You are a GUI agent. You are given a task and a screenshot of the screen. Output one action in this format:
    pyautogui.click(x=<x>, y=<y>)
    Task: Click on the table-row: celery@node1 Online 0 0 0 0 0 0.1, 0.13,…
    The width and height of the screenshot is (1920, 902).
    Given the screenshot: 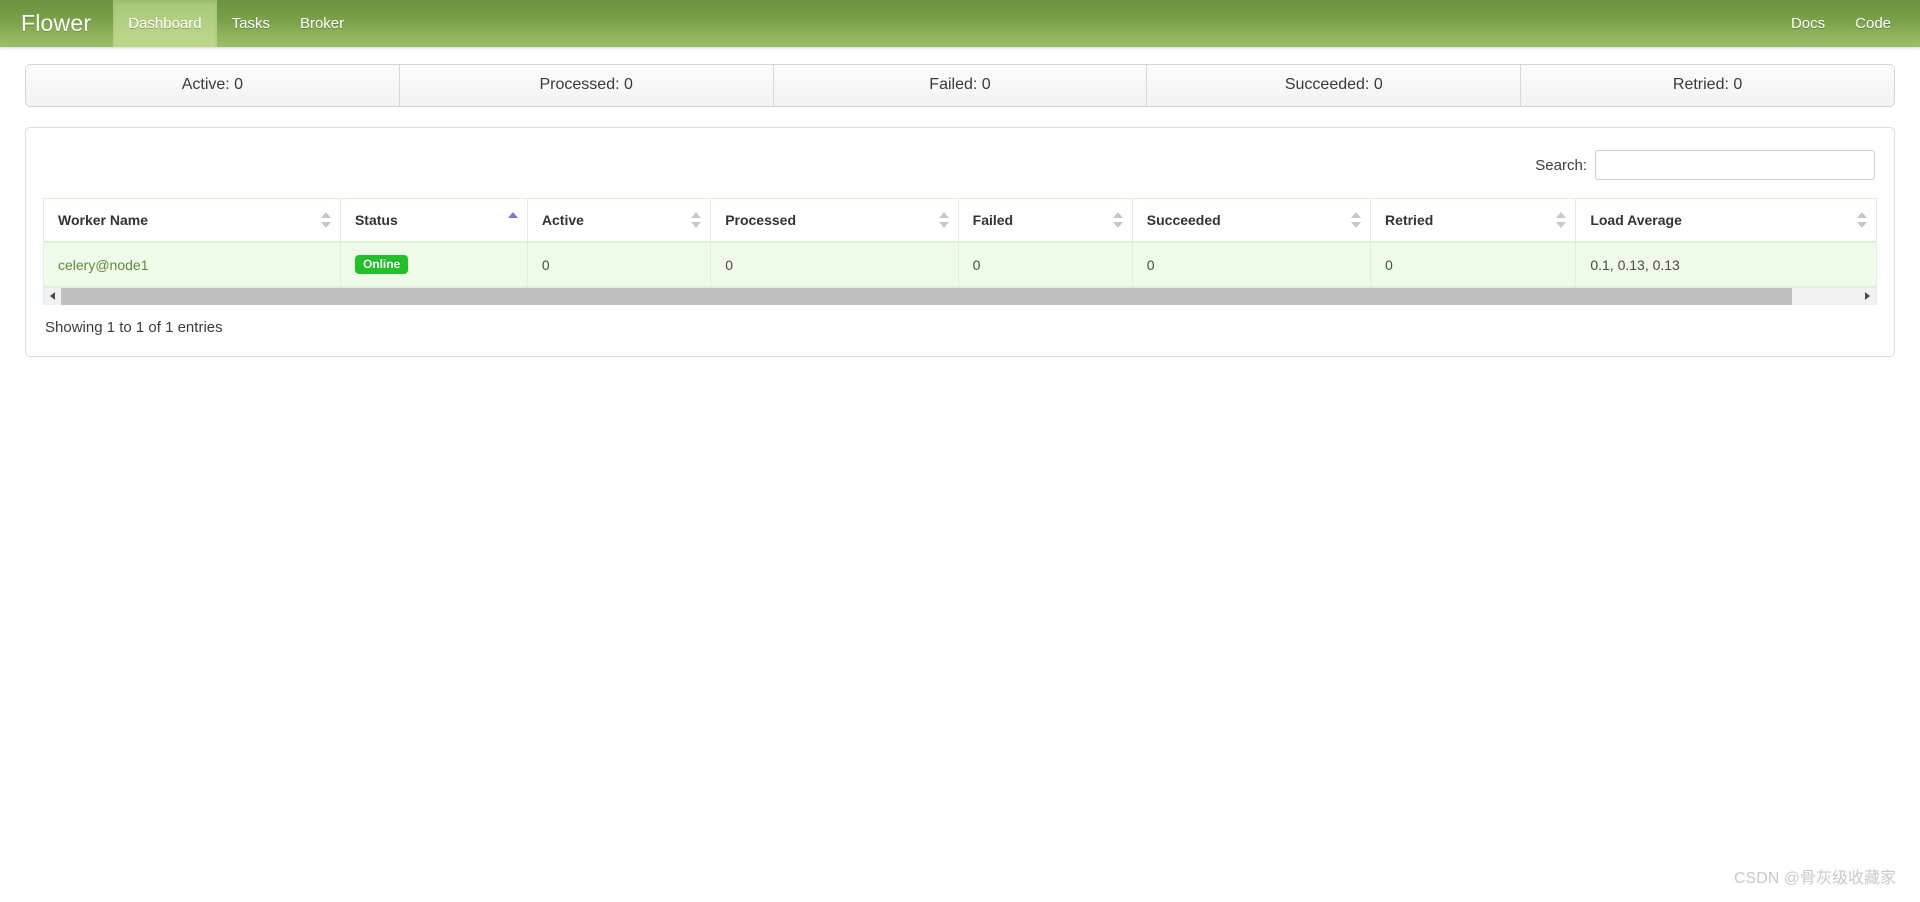 What is the action you would take?
    pyautogui.click(x=960, y=264)
    